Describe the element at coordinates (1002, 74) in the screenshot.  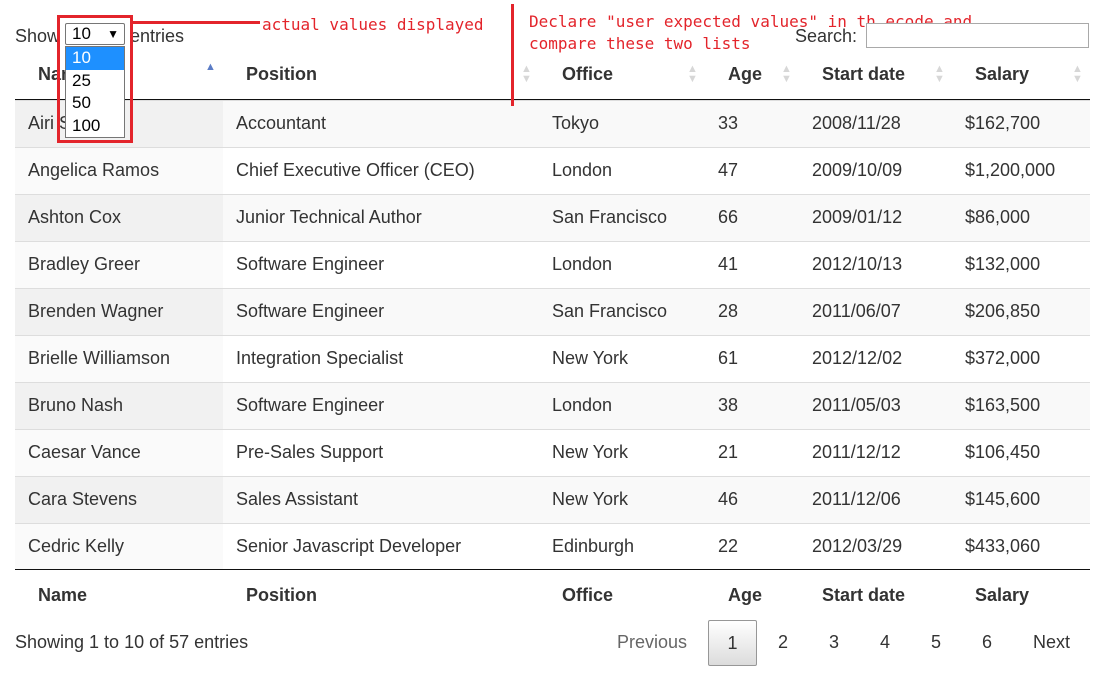
I see `column-header-salary: Salary` at that location.